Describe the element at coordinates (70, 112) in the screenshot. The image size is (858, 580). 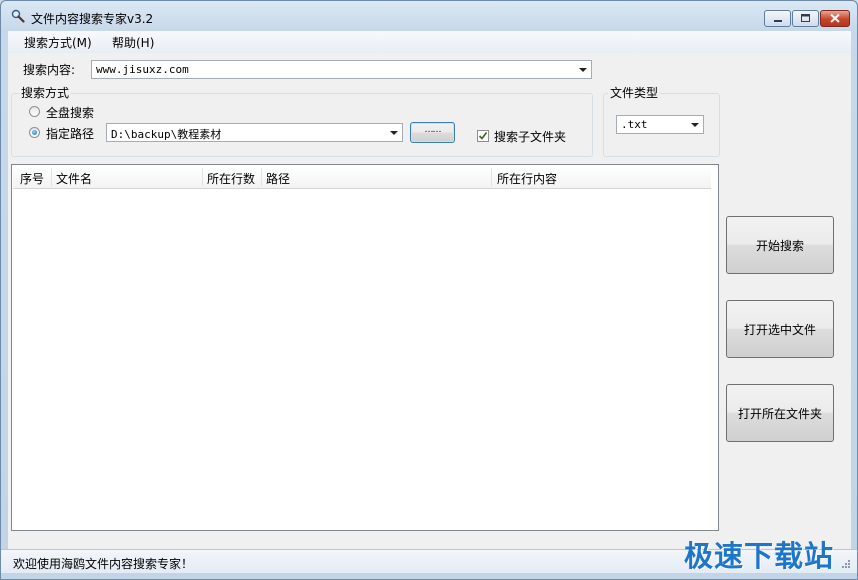
I see `radio-whole-disk-label: 全盘搜索` at that location.